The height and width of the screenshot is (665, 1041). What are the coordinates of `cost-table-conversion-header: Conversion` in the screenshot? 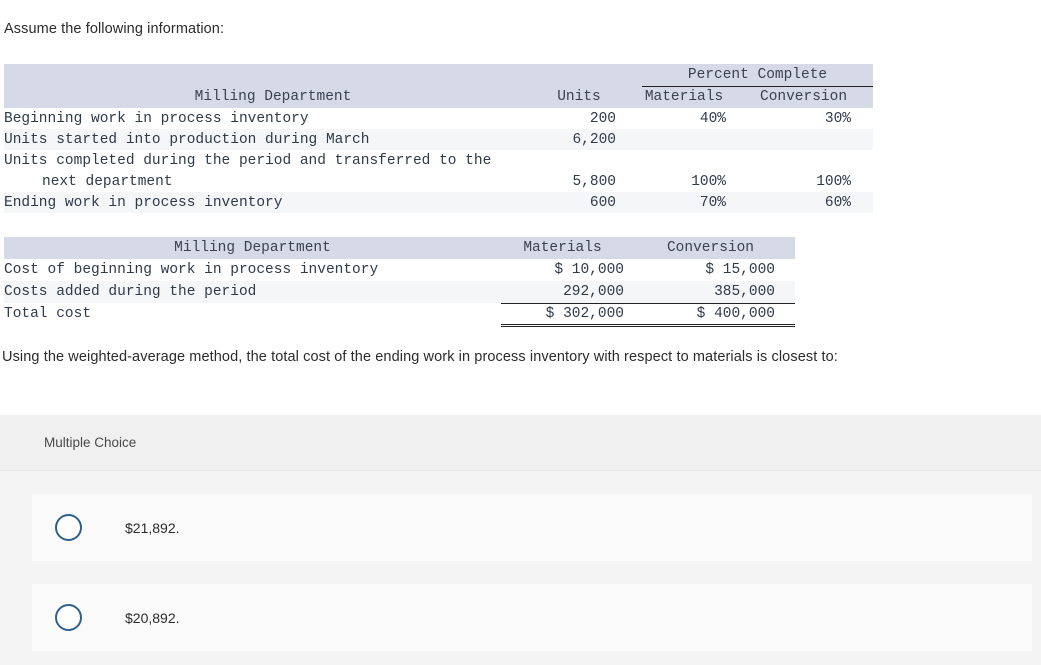 It's located at (710, 248).